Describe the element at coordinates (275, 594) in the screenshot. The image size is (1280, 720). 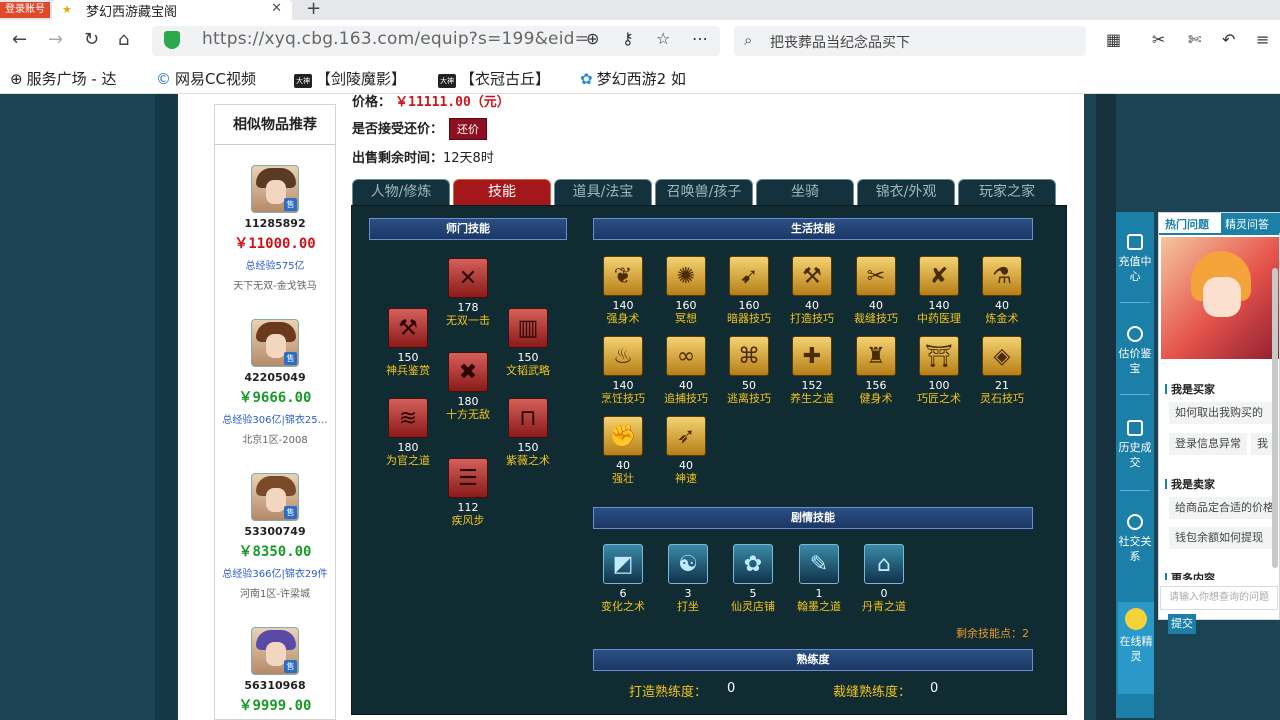
I see `item-server: 河南1区-许梁城` at that location.